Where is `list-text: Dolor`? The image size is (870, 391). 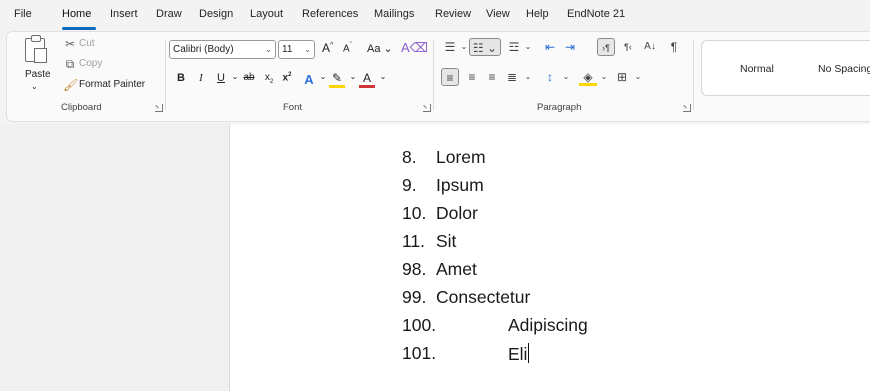
list-text: Dolor is located at coordinates (457, 213).